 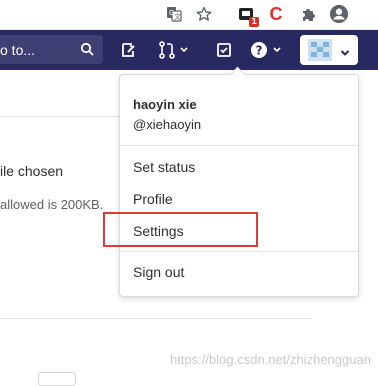 I want to click on top-navbar: o to... ?, so click(x=189, y=50).